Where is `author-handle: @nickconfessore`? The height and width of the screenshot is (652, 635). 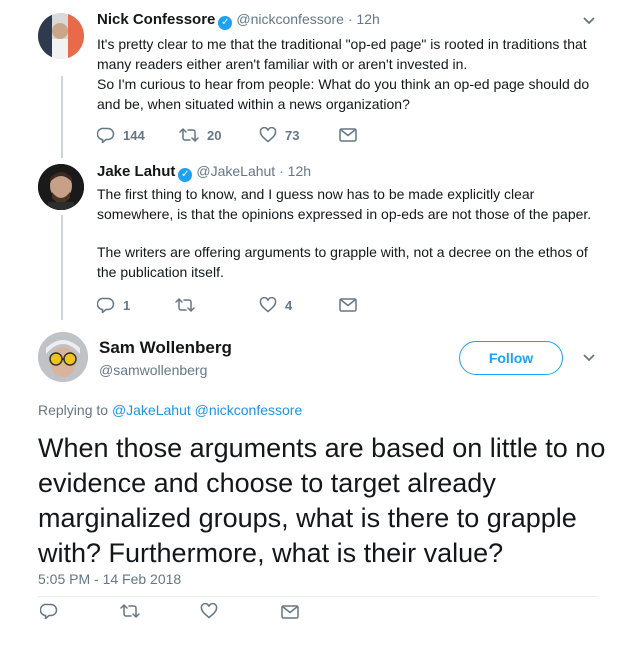
author-handle: @nickconfessore is located at coordinates (290, 19).